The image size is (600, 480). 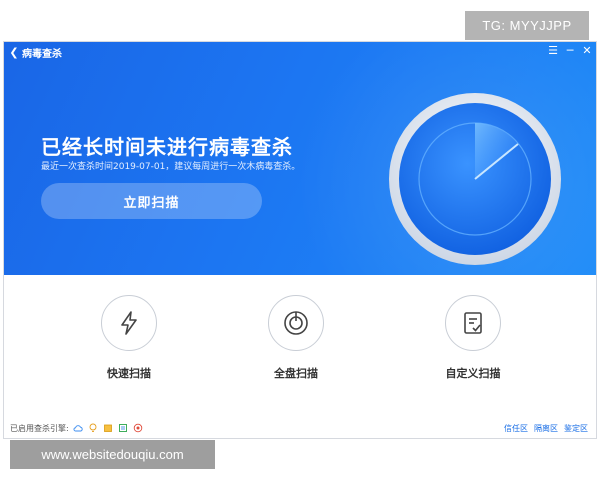 I want to click on lightning-icon, so click(x=129, y=323).